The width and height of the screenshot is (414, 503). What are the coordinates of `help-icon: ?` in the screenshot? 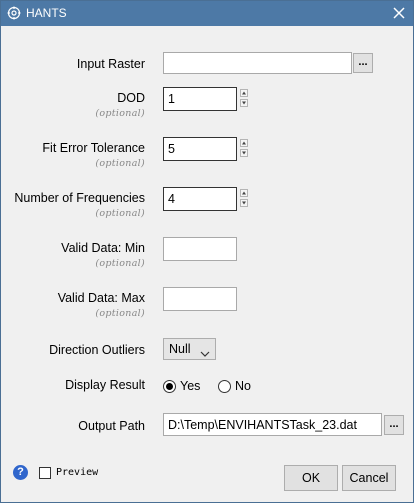 It's located at (20, 472).